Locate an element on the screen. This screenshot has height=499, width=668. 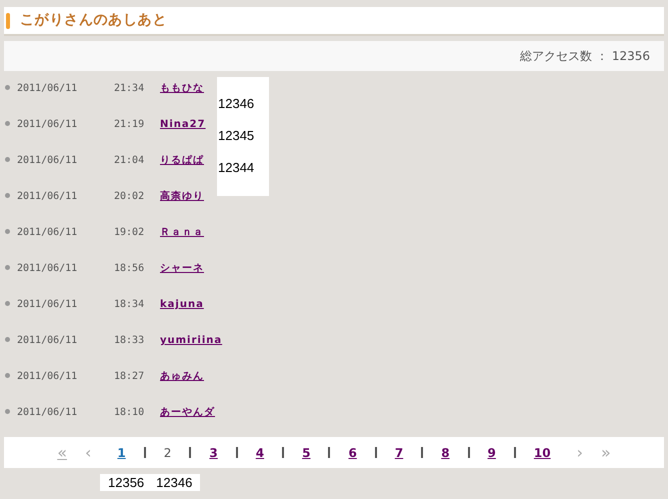
visitor-link: りるぱぱ is located at coordinates (182, 160).